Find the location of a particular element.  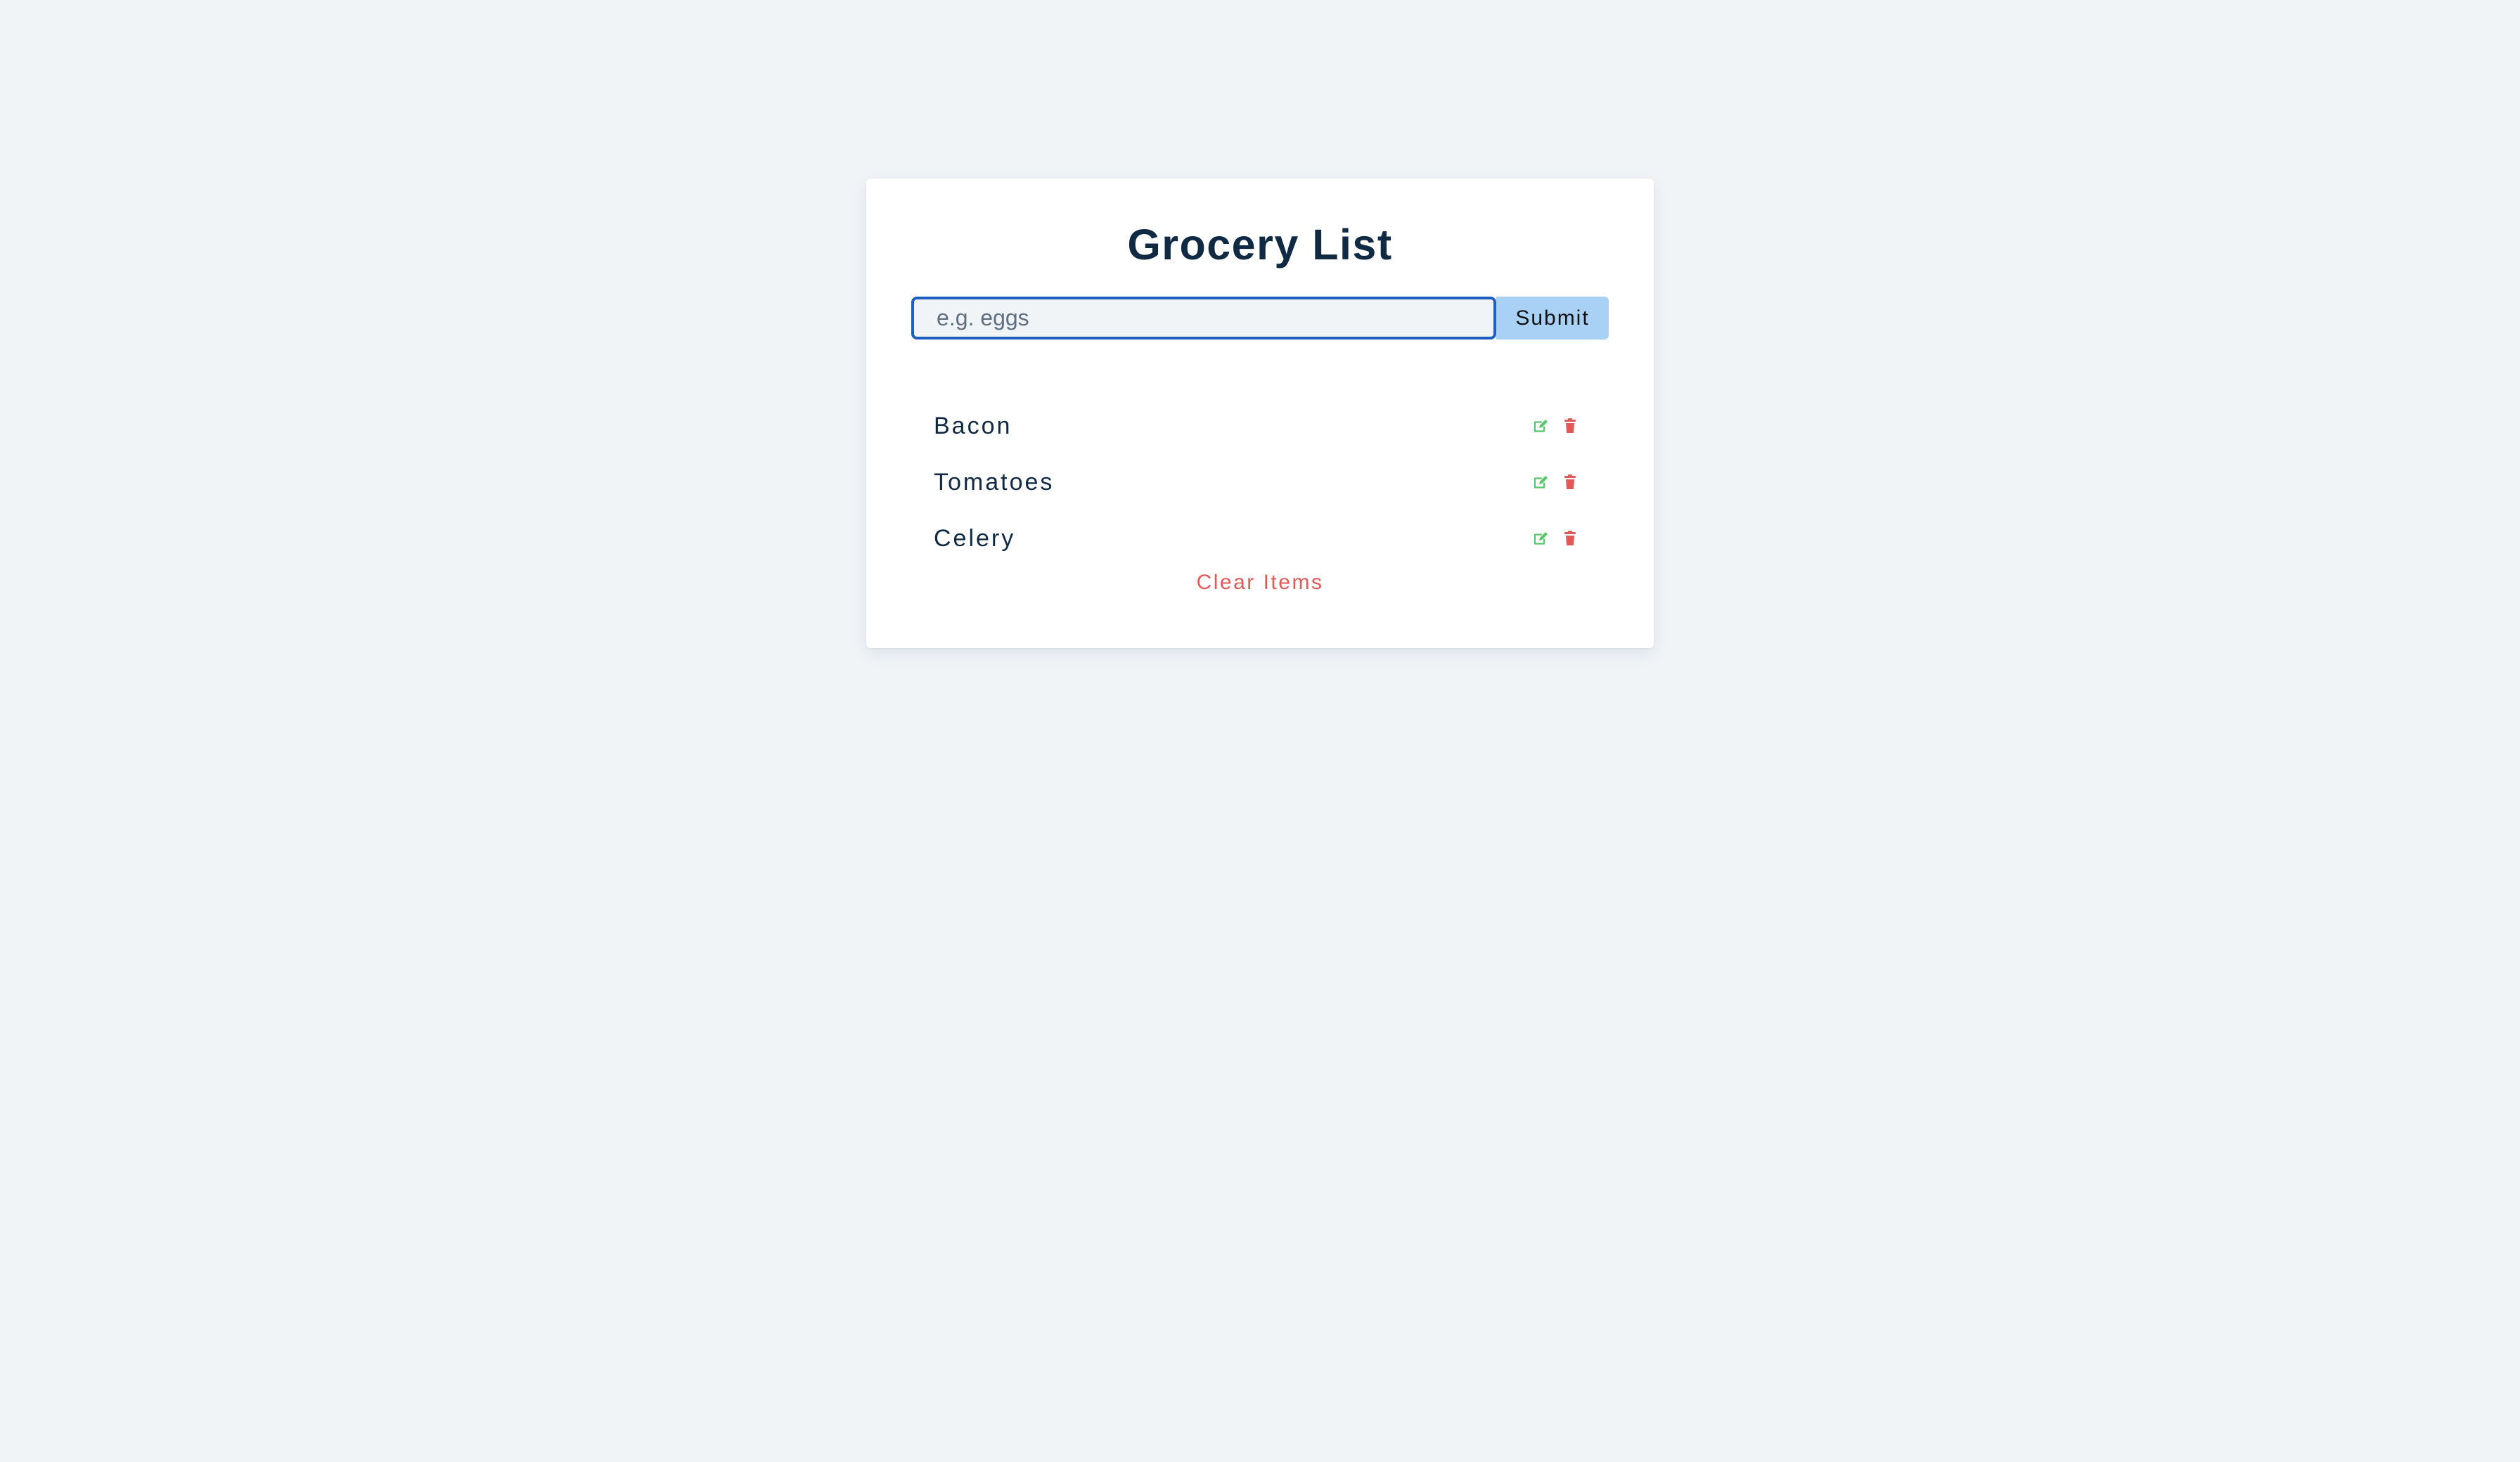

item-name: Tomatoes is located at coordinates (995, 482).